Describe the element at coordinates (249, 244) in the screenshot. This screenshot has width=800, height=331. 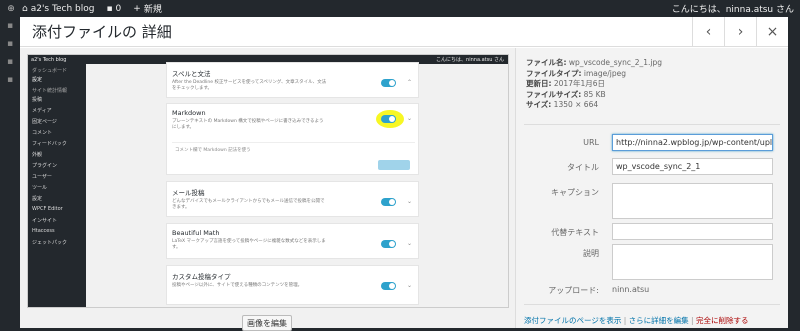
I see `shot-card-desc: LaTeX マークアップ言語を使って投稿やページに複雑な数式などを表示します。` at that location.